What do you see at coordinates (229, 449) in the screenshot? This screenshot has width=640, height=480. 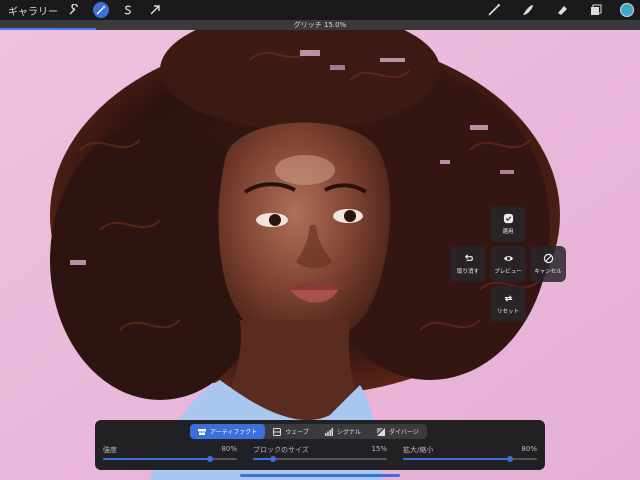 I see `intensity-value: 80%` at bounding box center [229, 449].